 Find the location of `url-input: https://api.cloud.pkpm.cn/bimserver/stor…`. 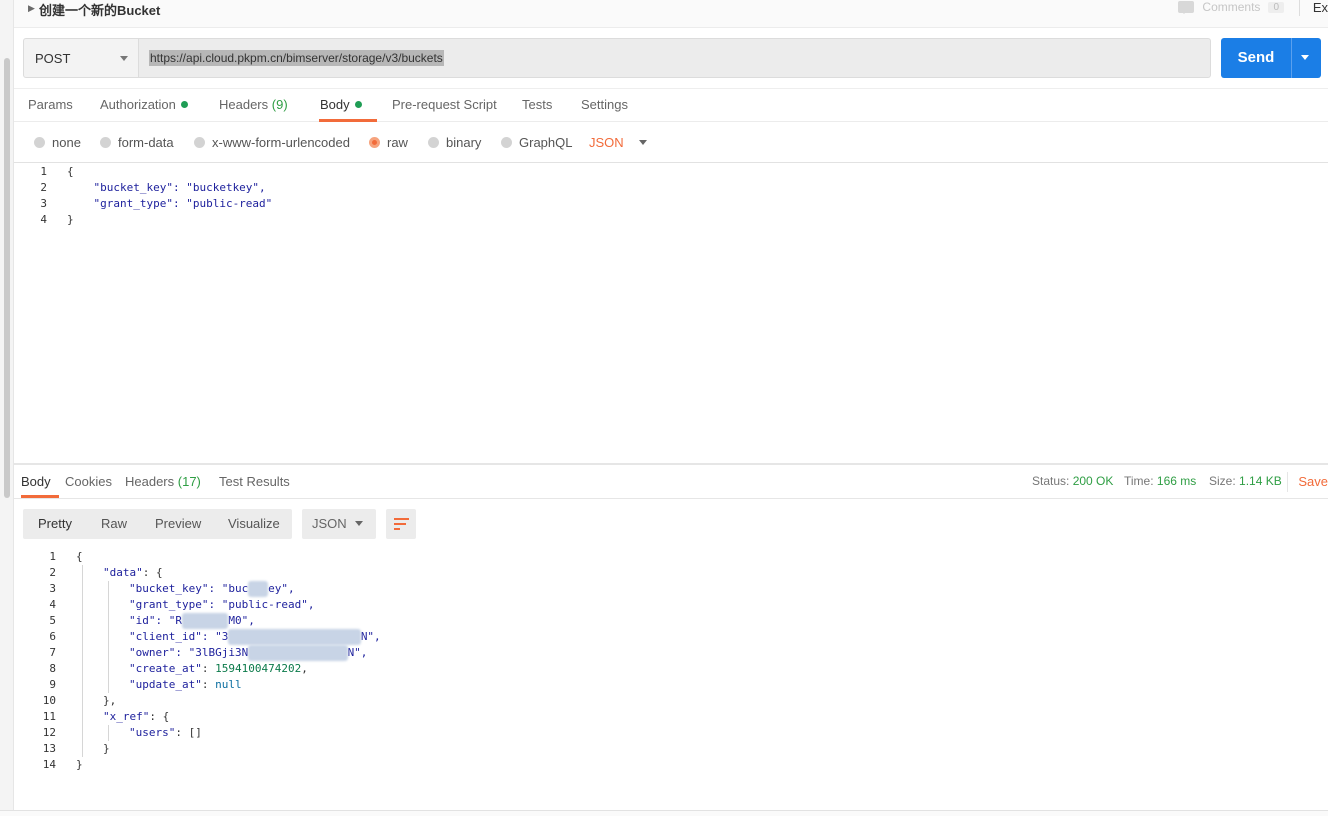

url-input: https://api.cloud.pkpm.cn/bimserver/stor… is located at coordinates (674, 58).